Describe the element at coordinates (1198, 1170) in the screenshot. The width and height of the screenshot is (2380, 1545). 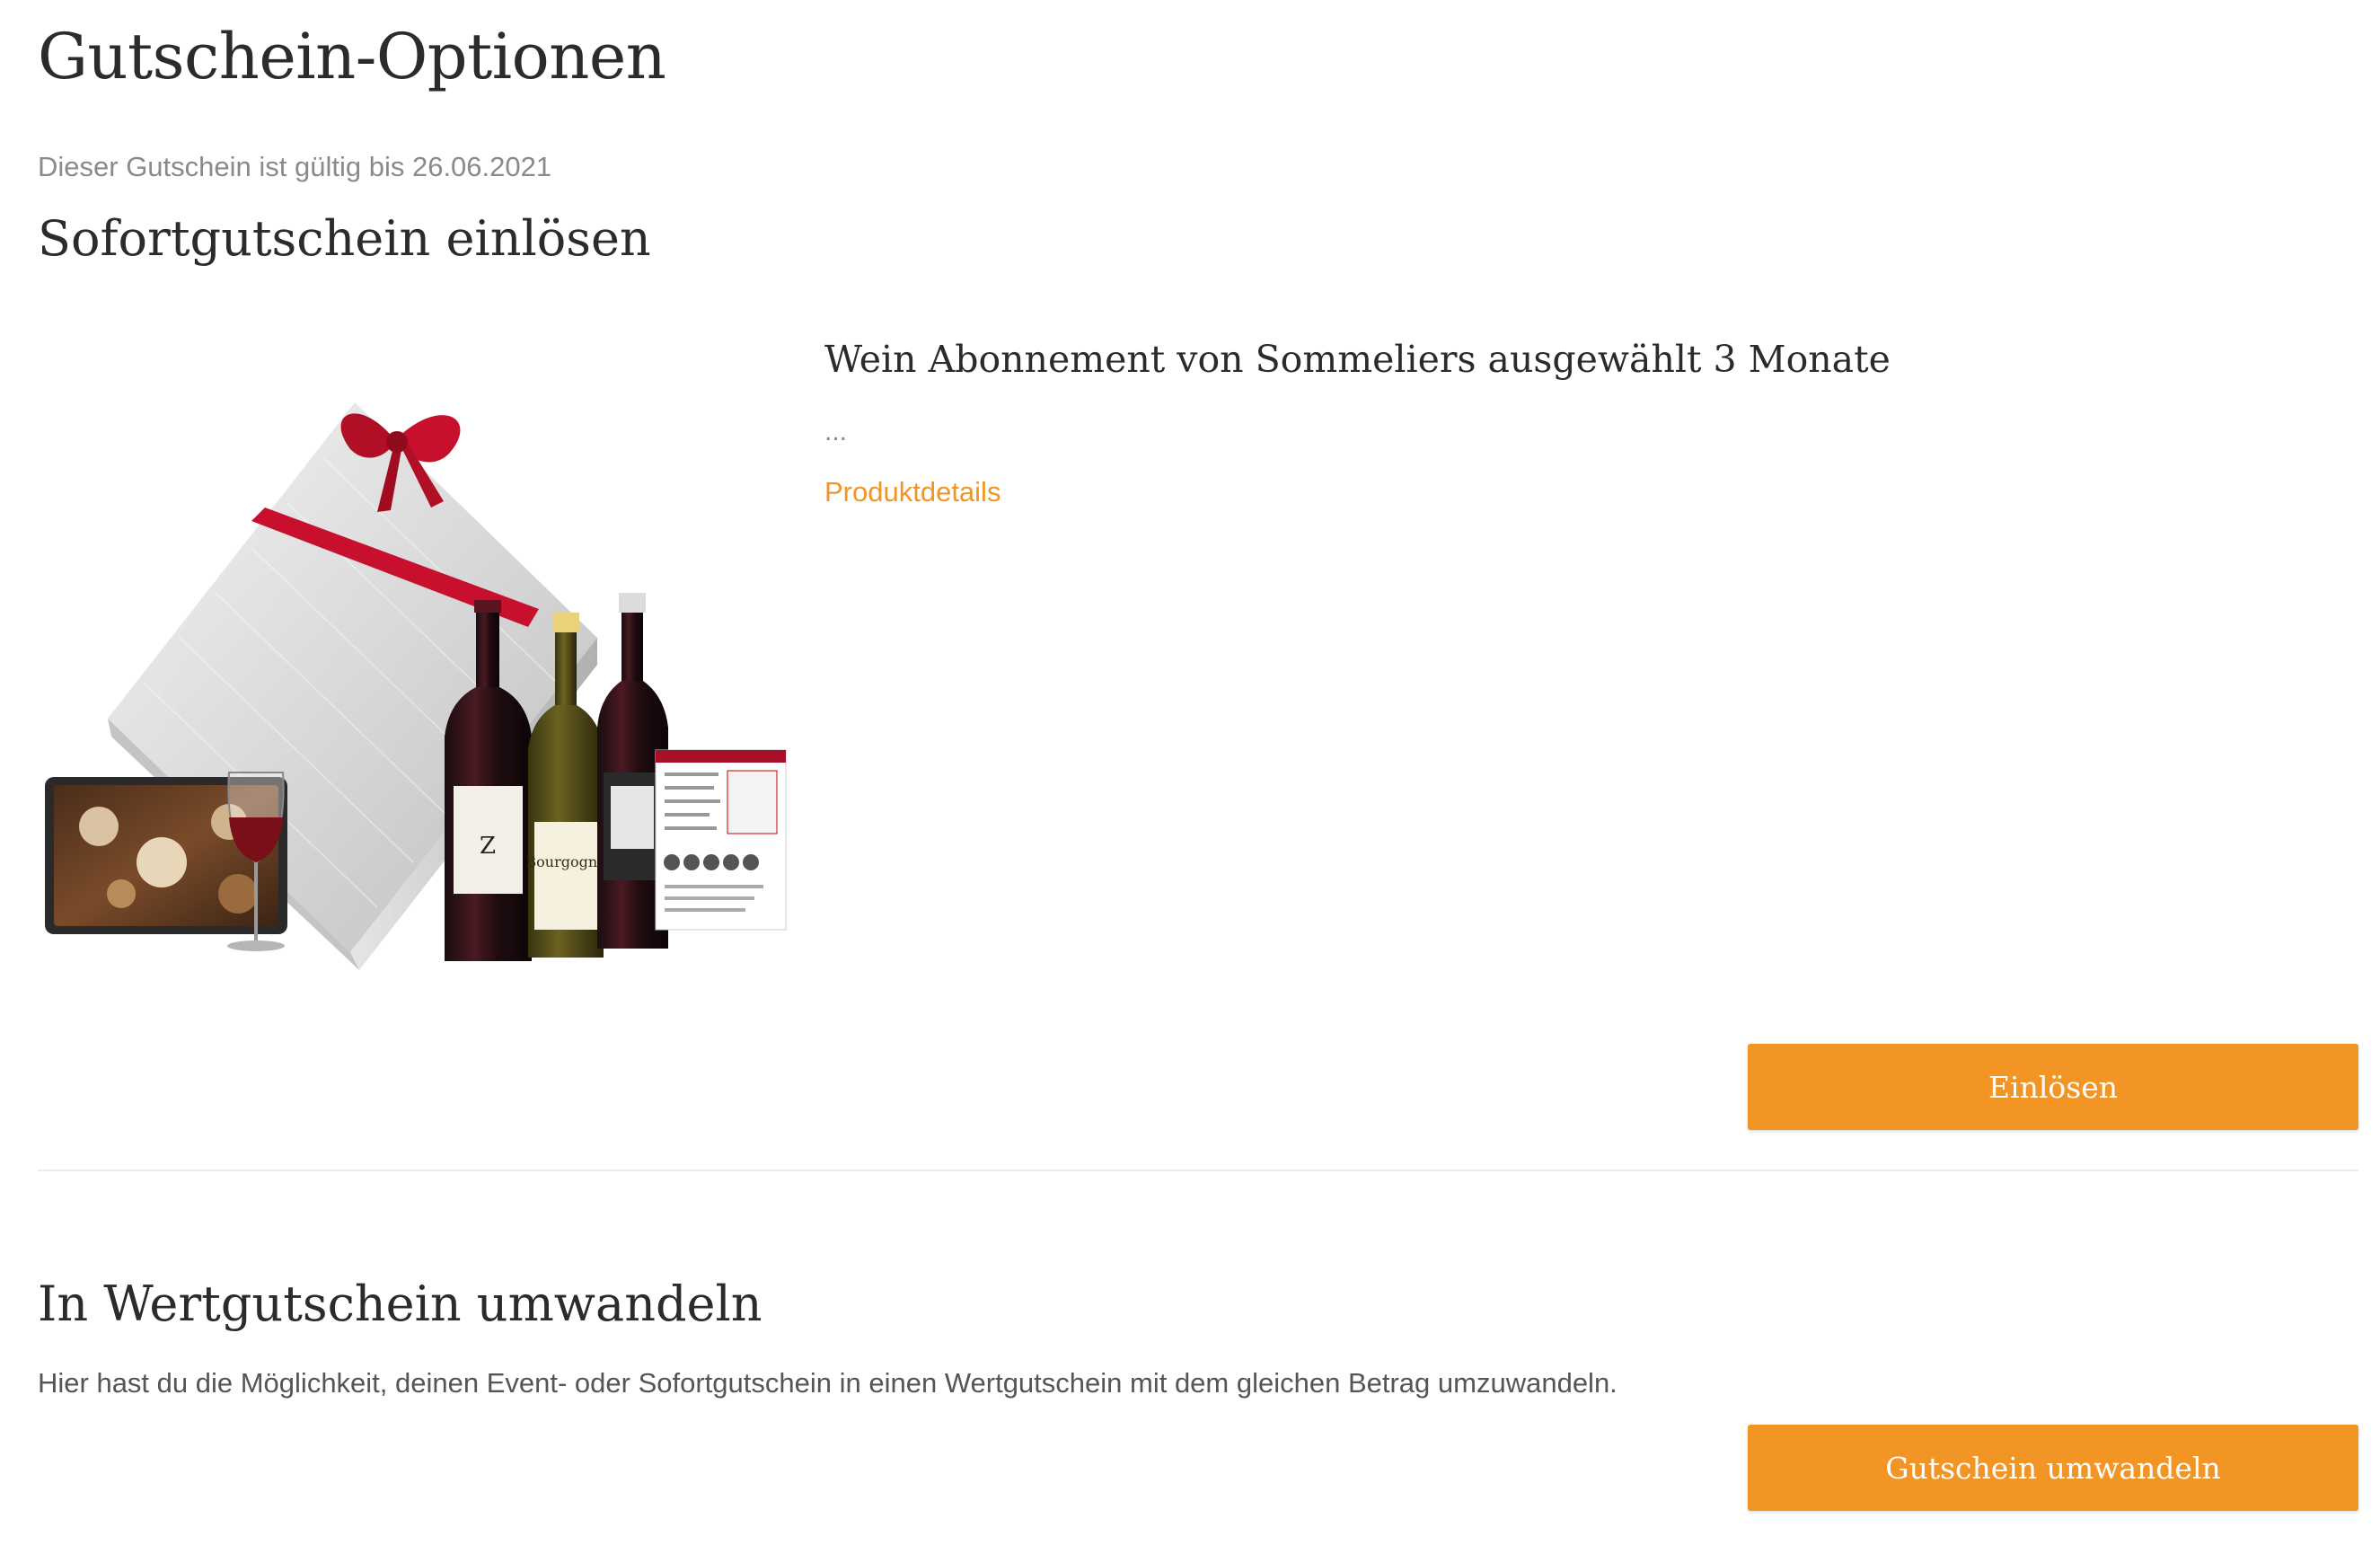
I see `section-divider` at that location.